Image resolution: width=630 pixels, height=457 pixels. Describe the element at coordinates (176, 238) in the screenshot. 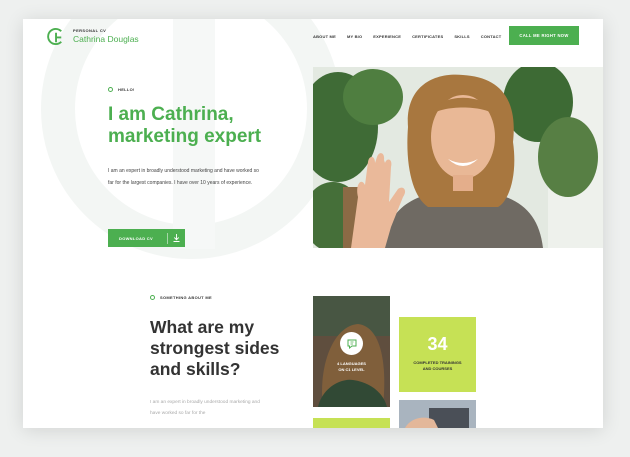

I see `download-icon` at that location.